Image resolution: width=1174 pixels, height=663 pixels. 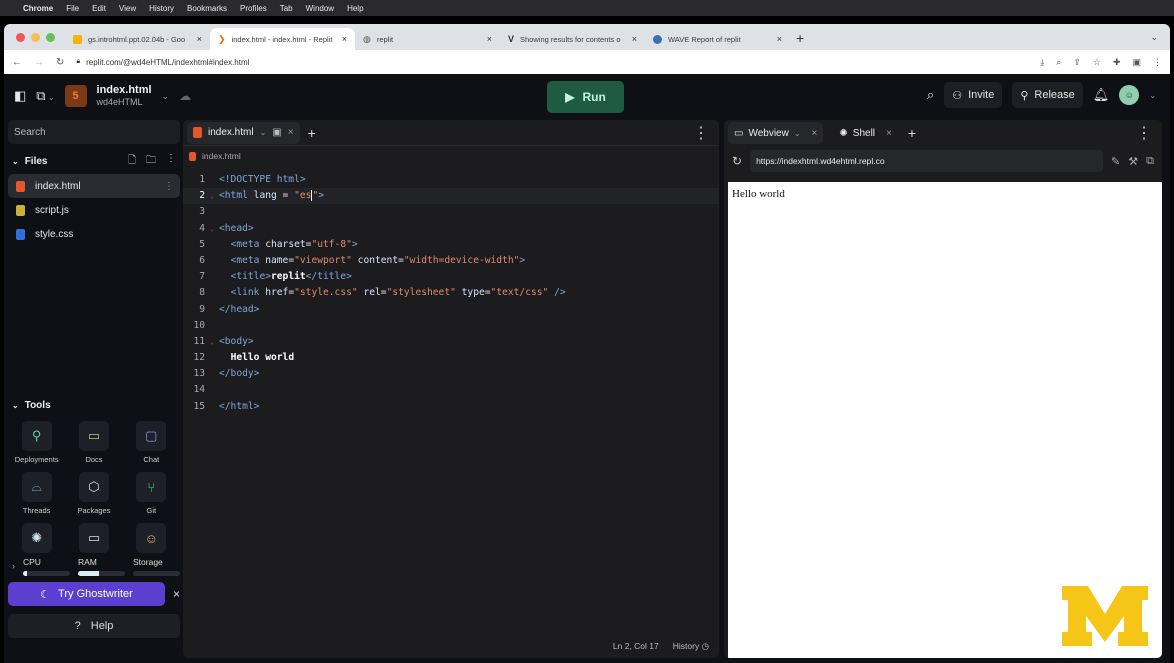 I want to click on search-input: Search, so click(x=94, y=132).